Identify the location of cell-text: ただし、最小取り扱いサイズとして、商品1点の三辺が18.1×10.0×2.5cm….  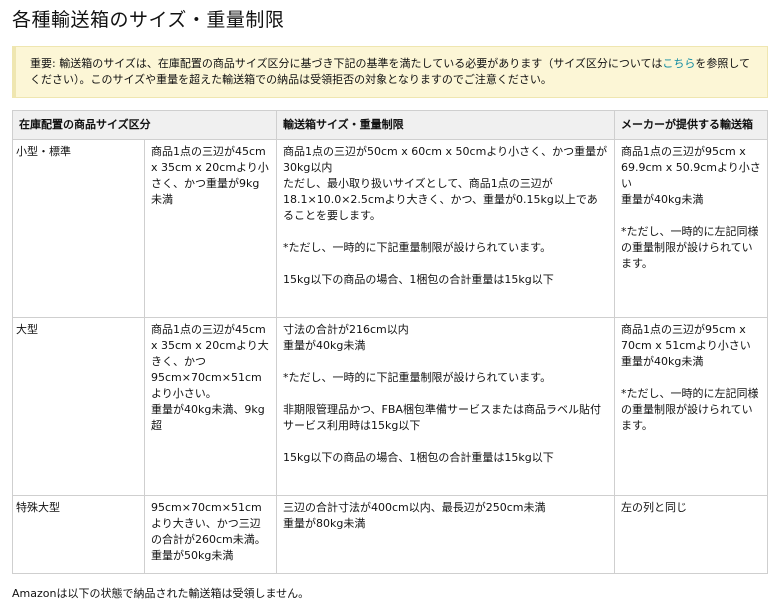
(440, 199).